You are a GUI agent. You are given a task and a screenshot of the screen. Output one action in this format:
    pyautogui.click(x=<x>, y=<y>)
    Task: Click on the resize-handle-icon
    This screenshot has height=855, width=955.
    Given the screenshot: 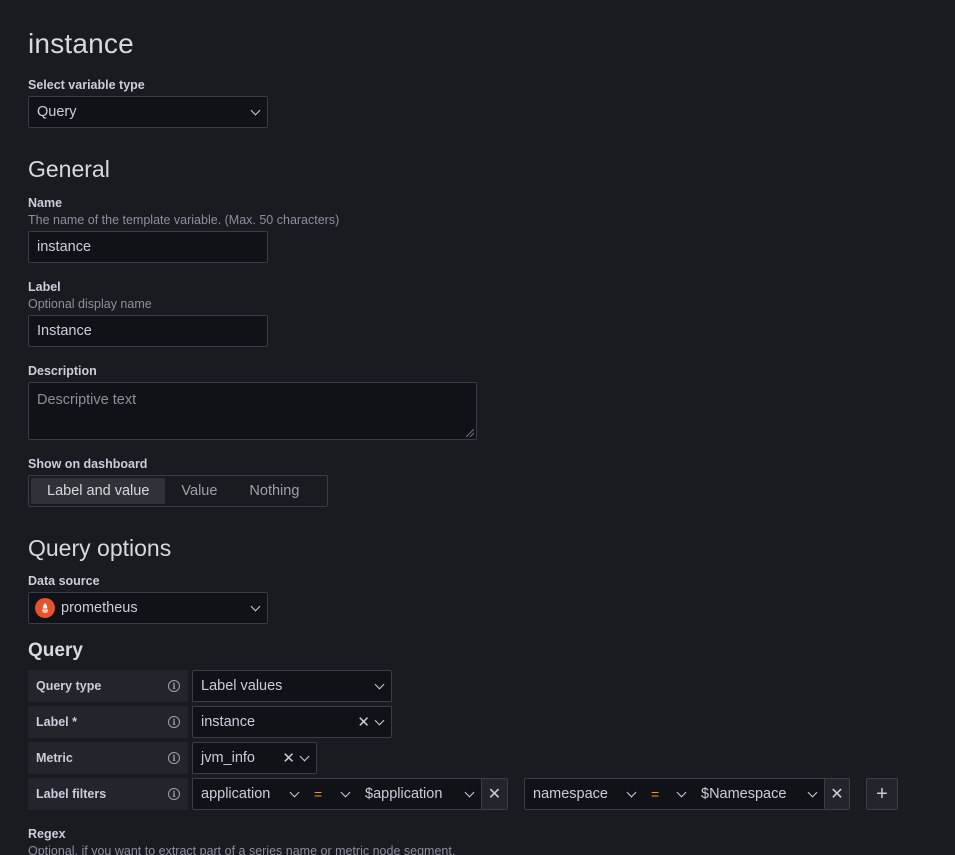 What is the action you would take?
    pyautogui.click(x=470, y=433)
    